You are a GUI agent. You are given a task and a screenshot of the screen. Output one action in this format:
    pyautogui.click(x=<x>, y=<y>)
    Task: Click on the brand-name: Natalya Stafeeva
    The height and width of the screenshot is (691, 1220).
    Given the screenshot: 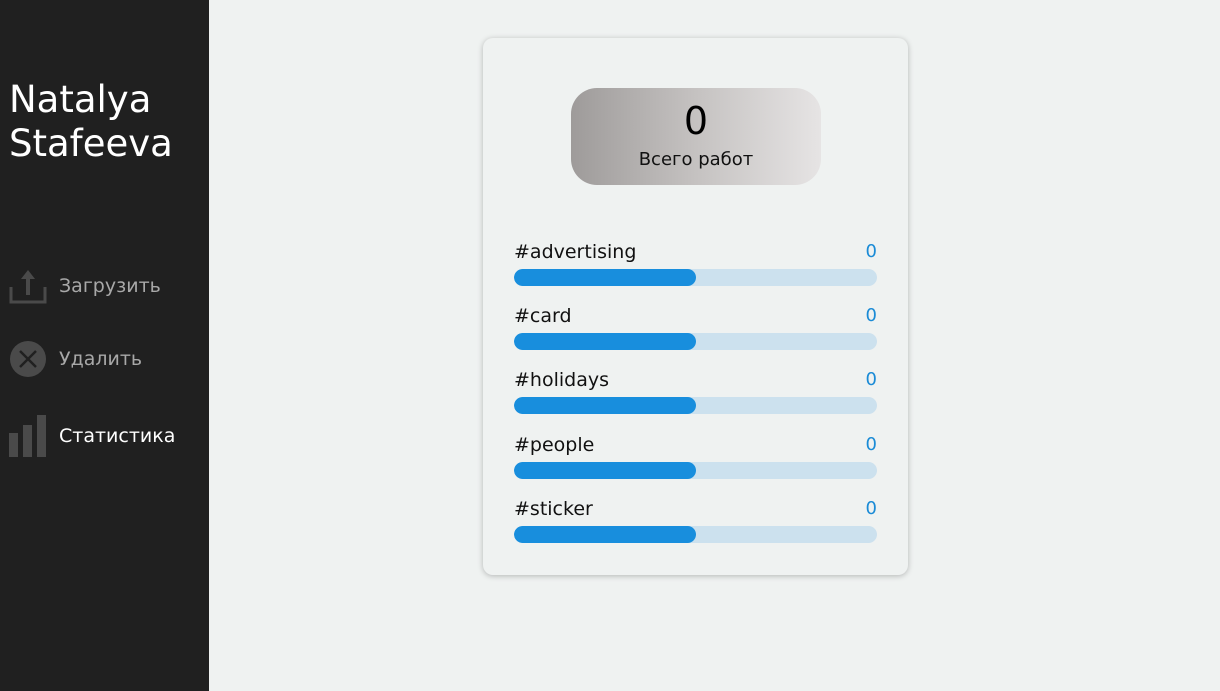 What is the action you would take?
    pyautogui.click(x=91, y=121)
    